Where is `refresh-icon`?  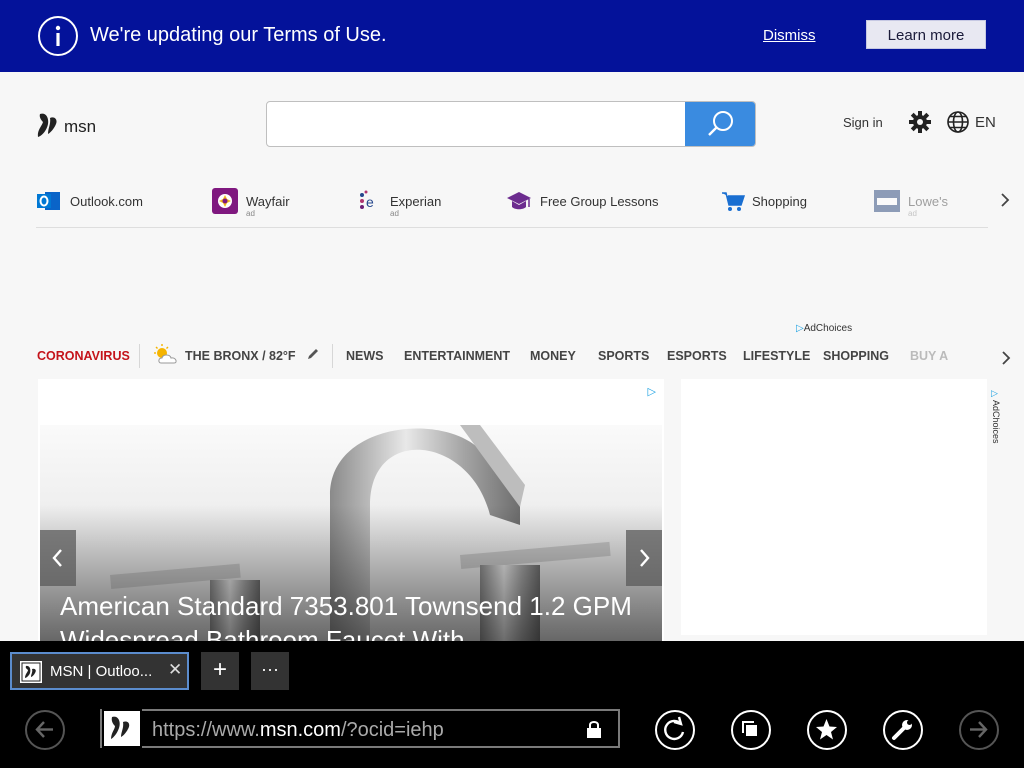 refresh-icon is located at coordinates (674, 728).